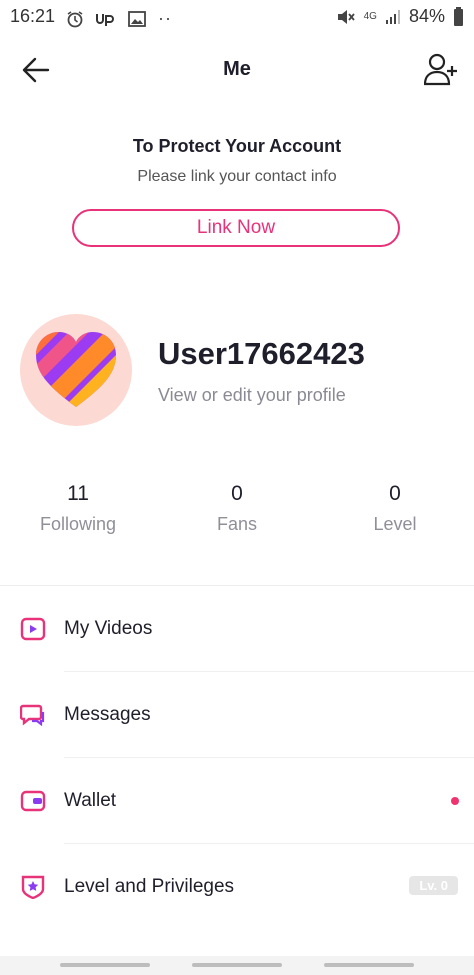 The height and width of the screenshot is (975, 474). What do you see at coordinates (370, 16) in the screenshot?
I see `network-type: 4G` at bounding box center [370, 16].